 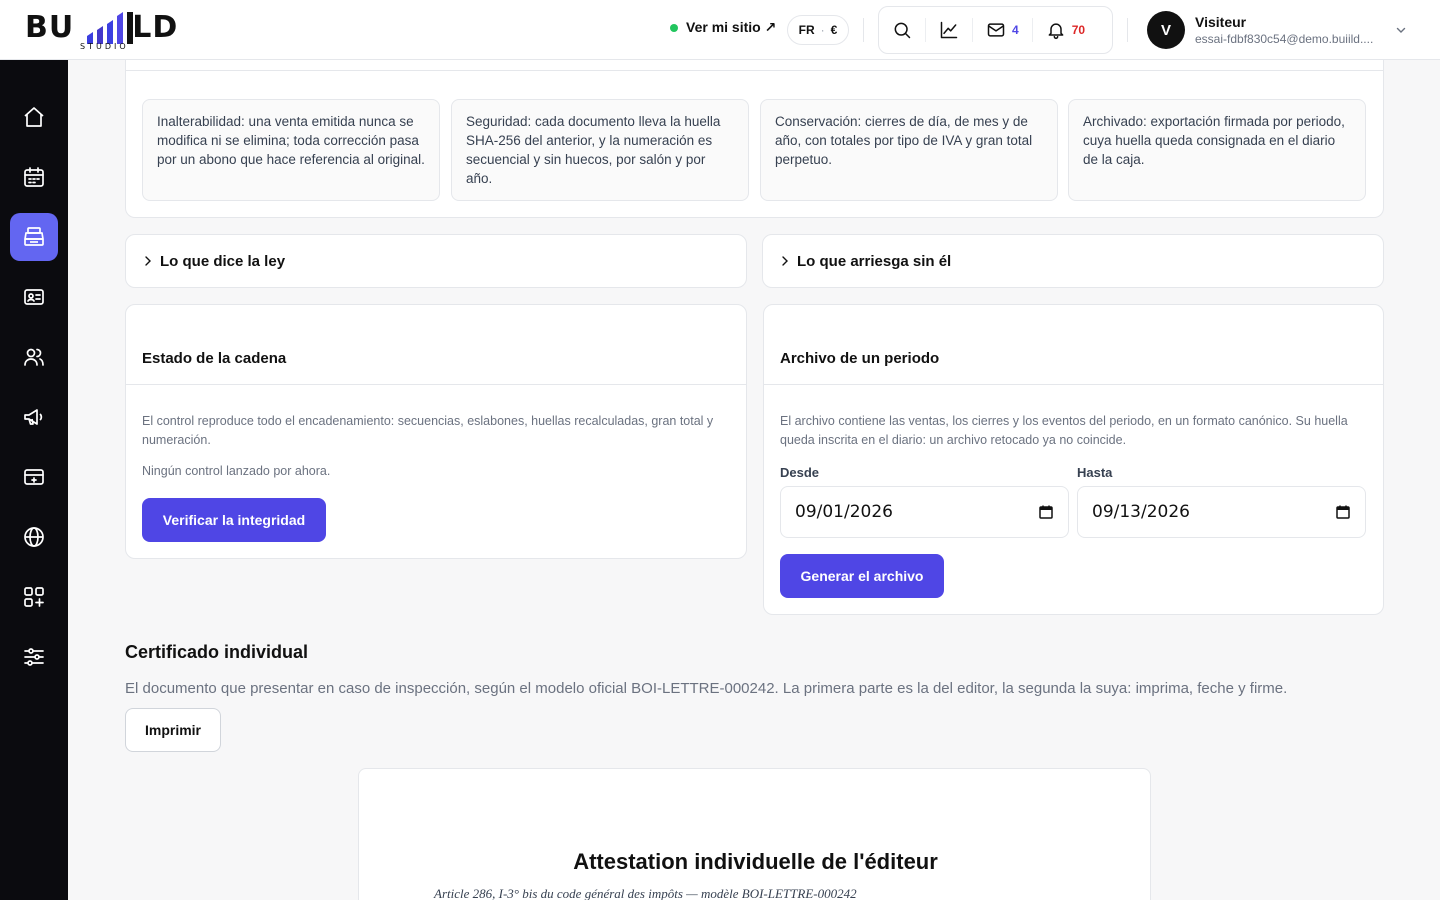 What do you see at coordinates (104, 46) in the screenshot?
I see `logo-subtitle: STUDIO` at bounding box center [104, 46].